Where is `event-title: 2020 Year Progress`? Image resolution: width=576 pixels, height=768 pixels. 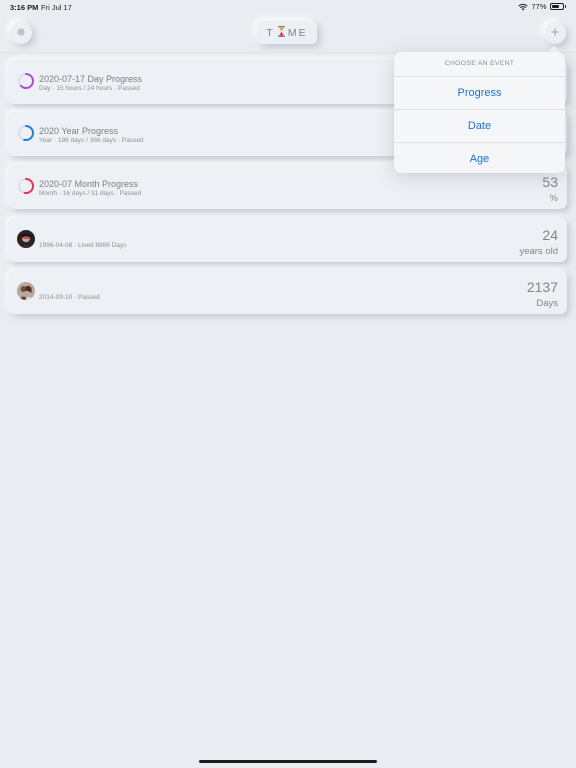 event-title: 2020 Year Progress is located at coordinates (79, 131).